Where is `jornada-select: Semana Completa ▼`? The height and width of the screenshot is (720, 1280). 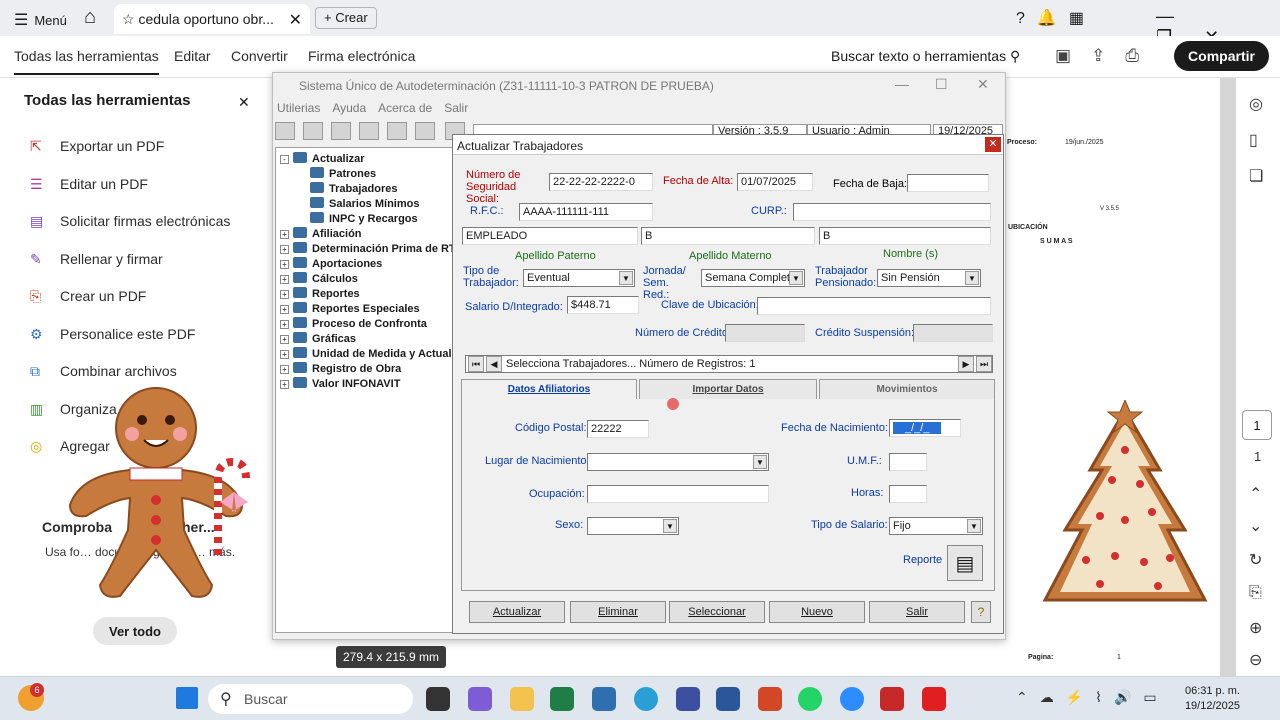
jornada-select: Semana Completa ▼ is located at coordinates (753, 278).